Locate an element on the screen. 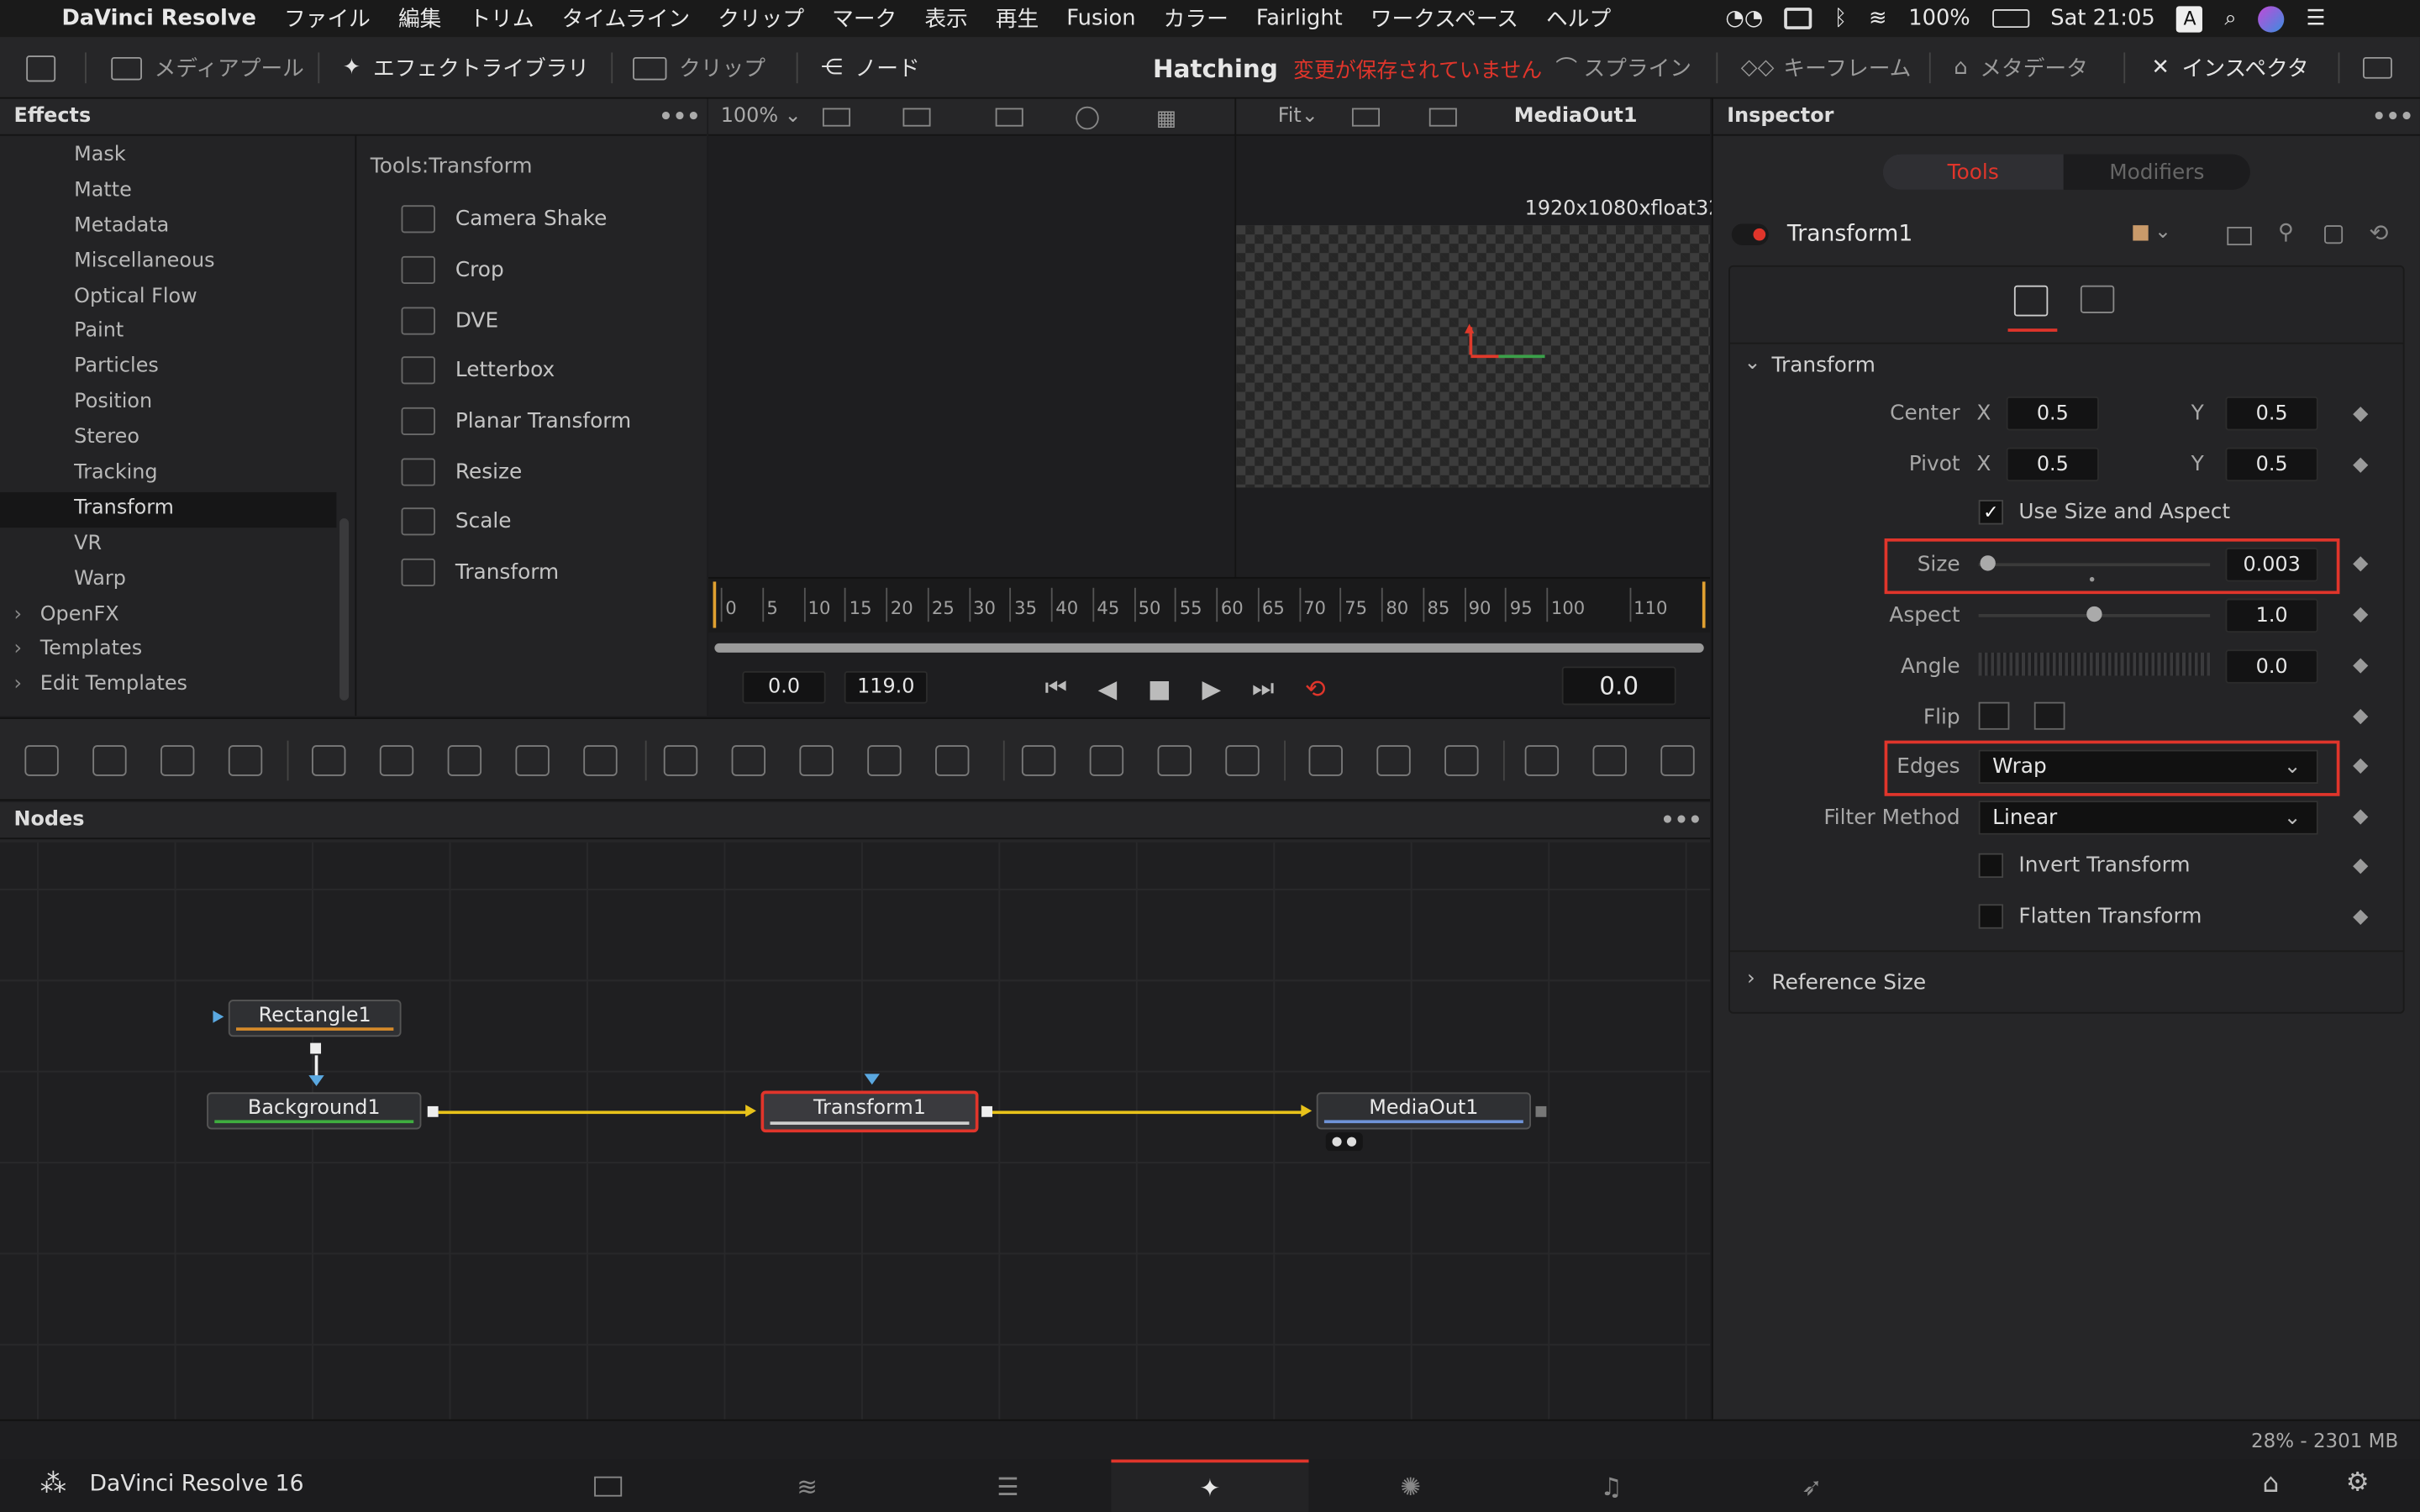  media-pool-button: メディアプール is located at coordinates (207, 67).